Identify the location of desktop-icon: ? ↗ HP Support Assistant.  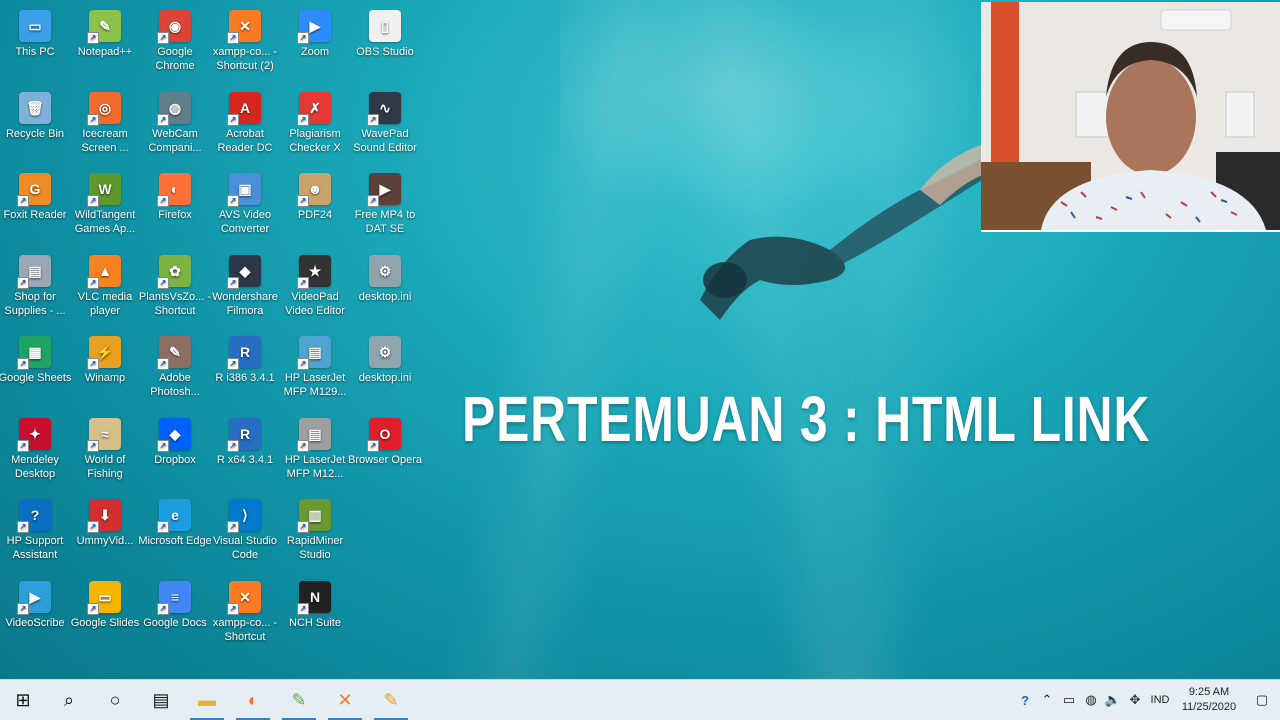
(35, 533).